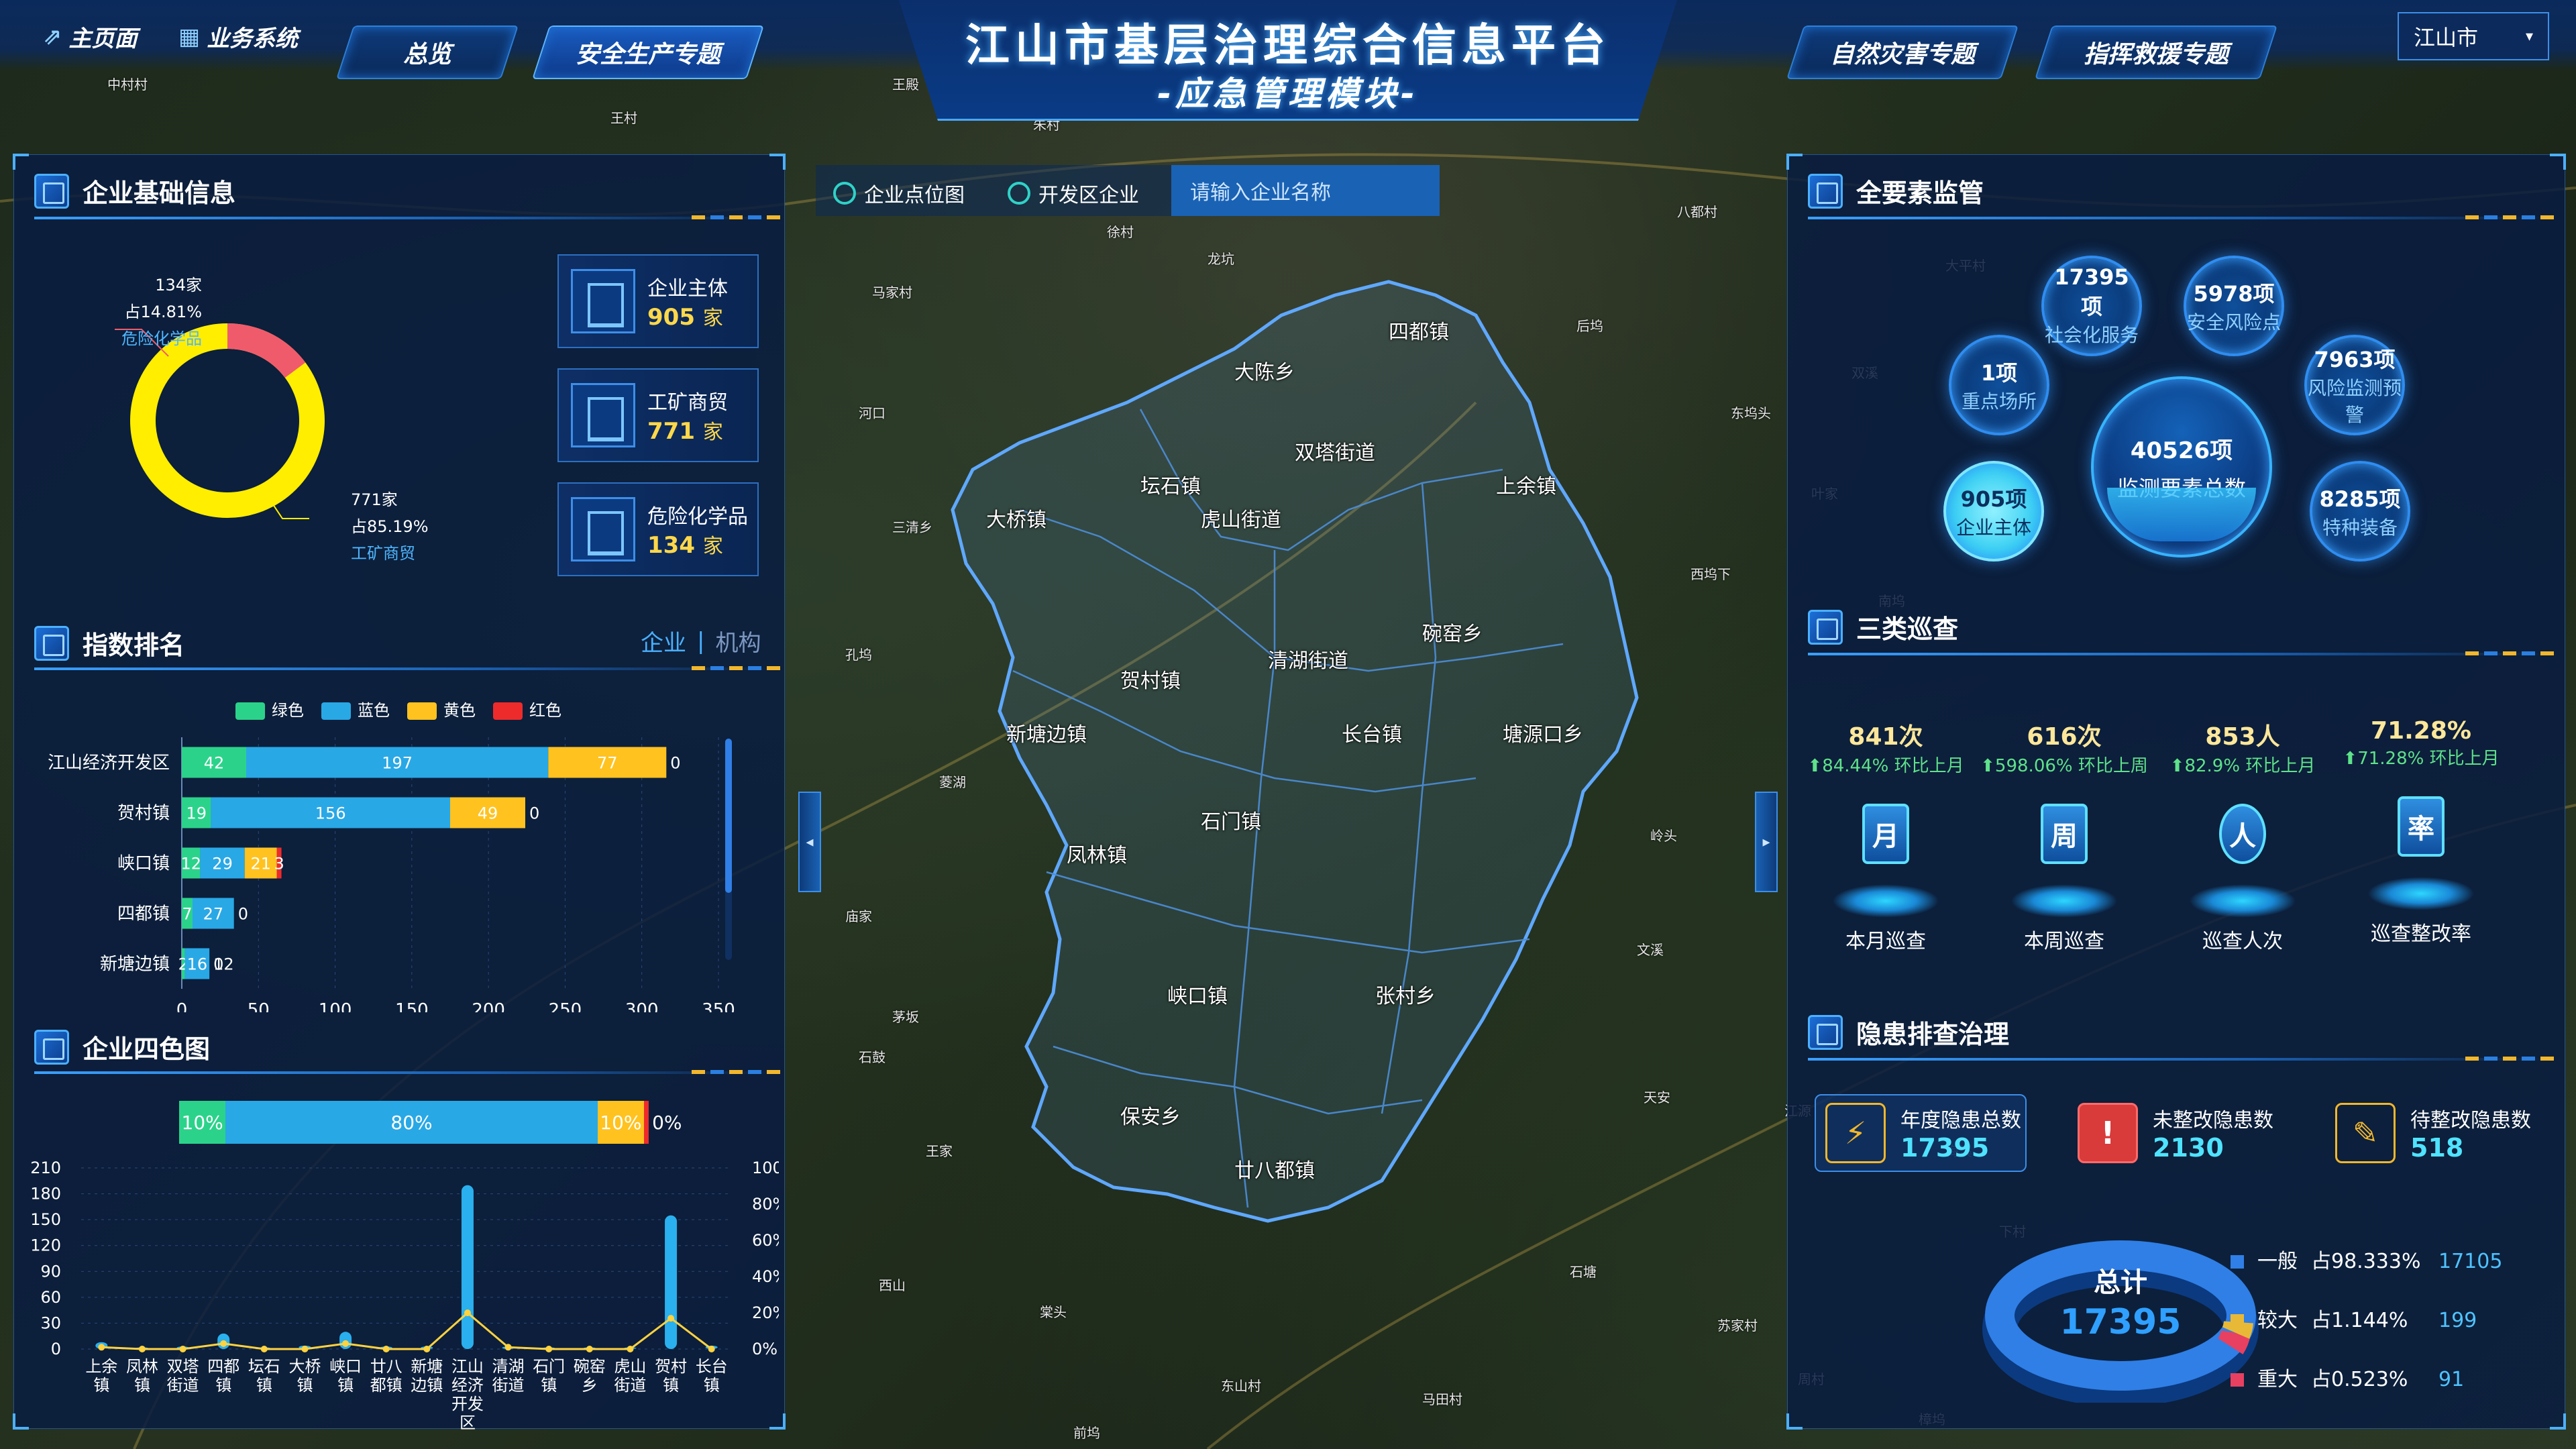 The image size is (2576, 1449). I want to click on tab-organization: 机构, so click(738, 641).